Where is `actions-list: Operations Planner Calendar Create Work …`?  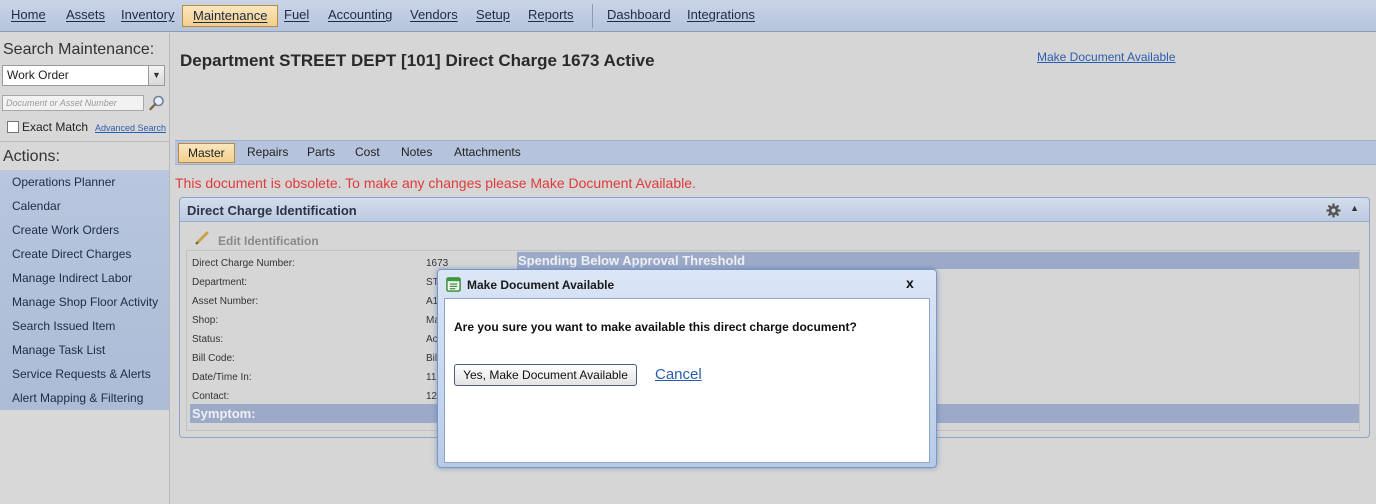
actions-list: Operations Planner Calendar Create Work … is located at coordinates (84, 290).